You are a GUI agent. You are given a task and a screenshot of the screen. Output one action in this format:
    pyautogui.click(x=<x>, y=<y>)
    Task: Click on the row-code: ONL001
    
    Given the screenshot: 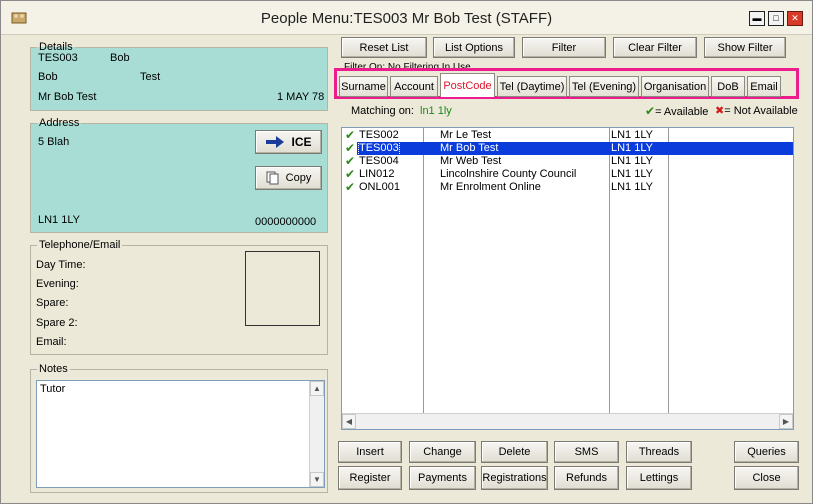 What is the action you would take?
    pyautogui.click(x=379, y=187)
    